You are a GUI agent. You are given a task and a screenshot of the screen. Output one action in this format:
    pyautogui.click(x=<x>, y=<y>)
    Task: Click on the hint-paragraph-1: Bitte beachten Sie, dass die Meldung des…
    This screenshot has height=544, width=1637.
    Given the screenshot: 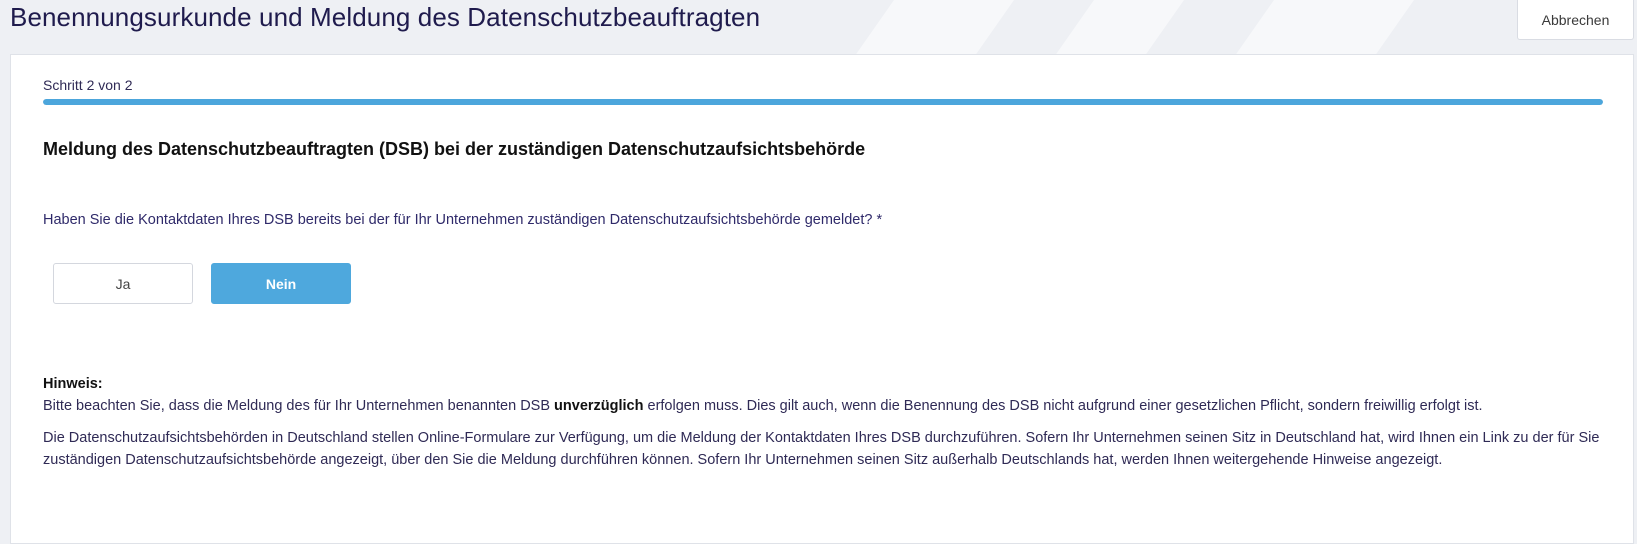 What is the action you would take?
    pyautogui.click(x=828, y=406)
    